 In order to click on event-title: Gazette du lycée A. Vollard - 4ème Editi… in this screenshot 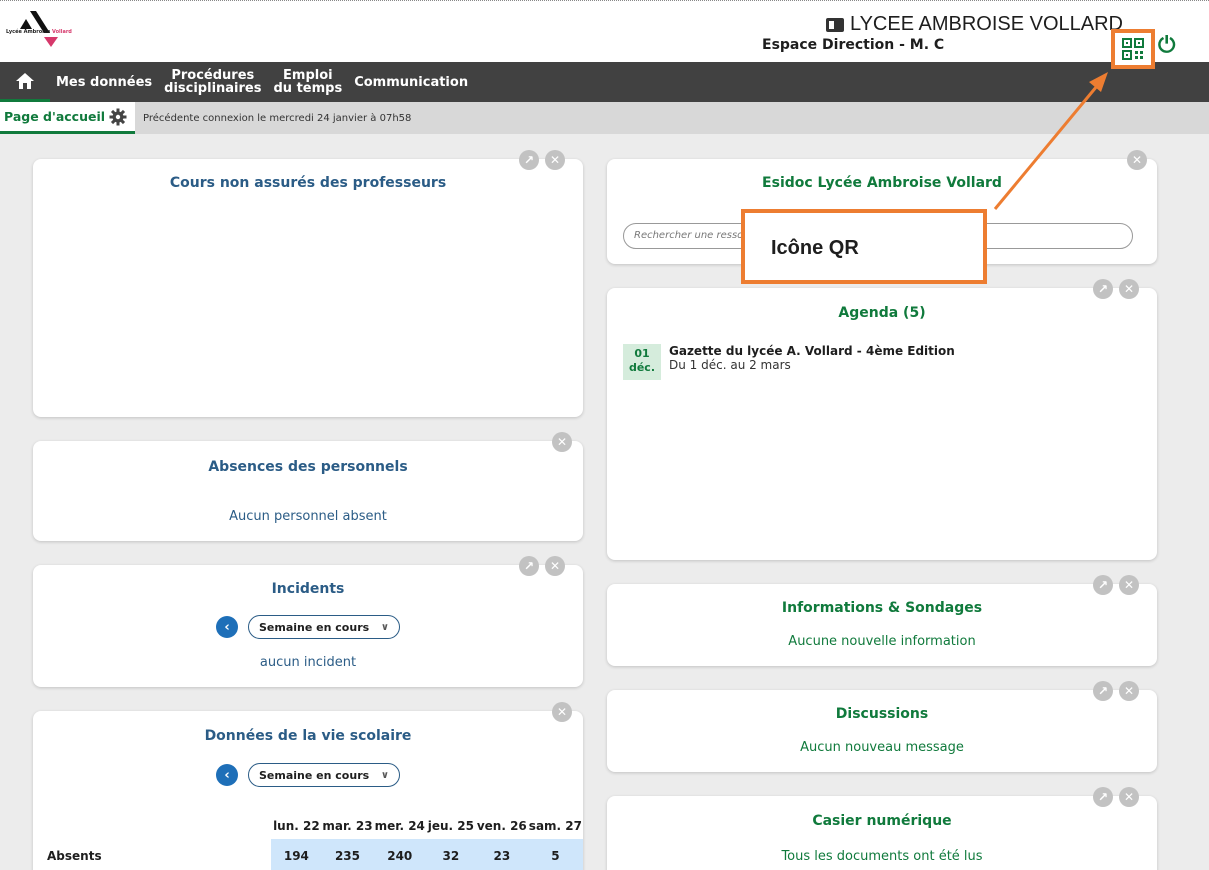, I will do `click(812, 351)`.